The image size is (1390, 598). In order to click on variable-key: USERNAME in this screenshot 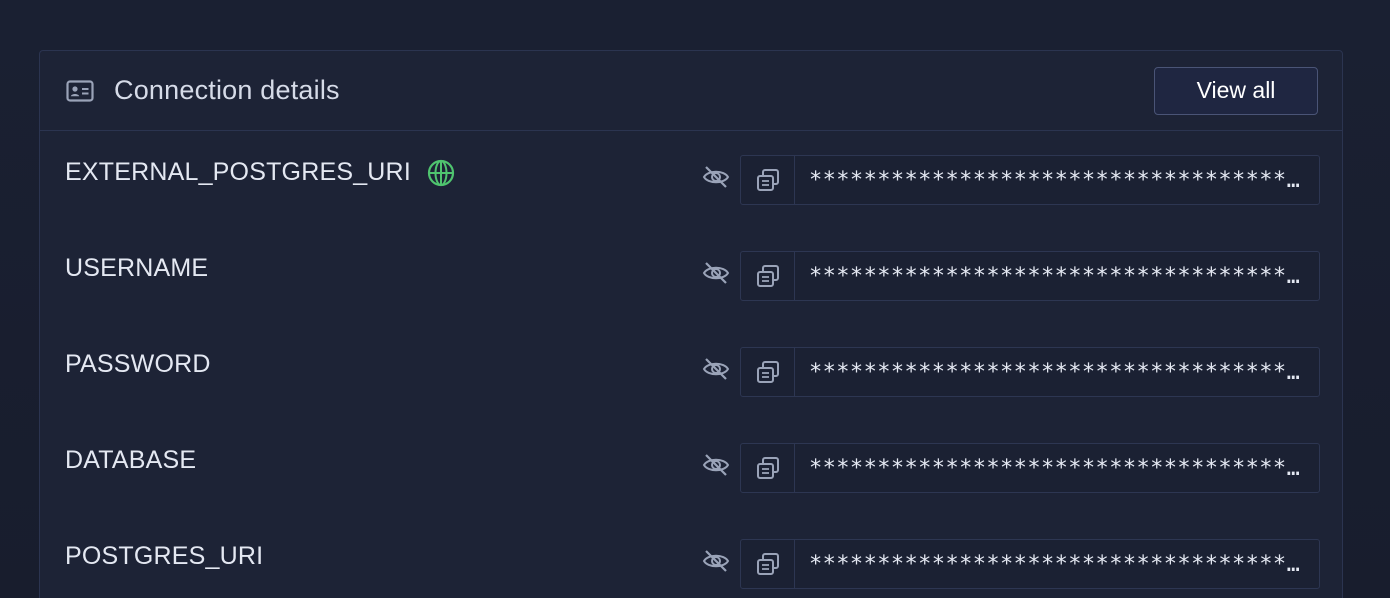, I will do `click(136, 268)`.